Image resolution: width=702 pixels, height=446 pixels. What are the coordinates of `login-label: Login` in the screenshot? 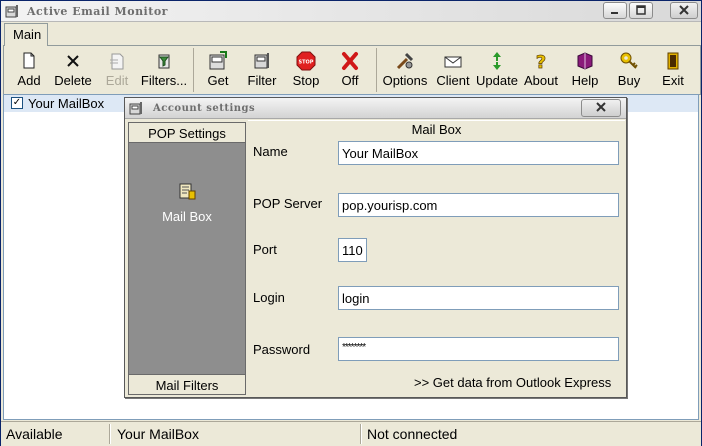 It's located at (269, 297).